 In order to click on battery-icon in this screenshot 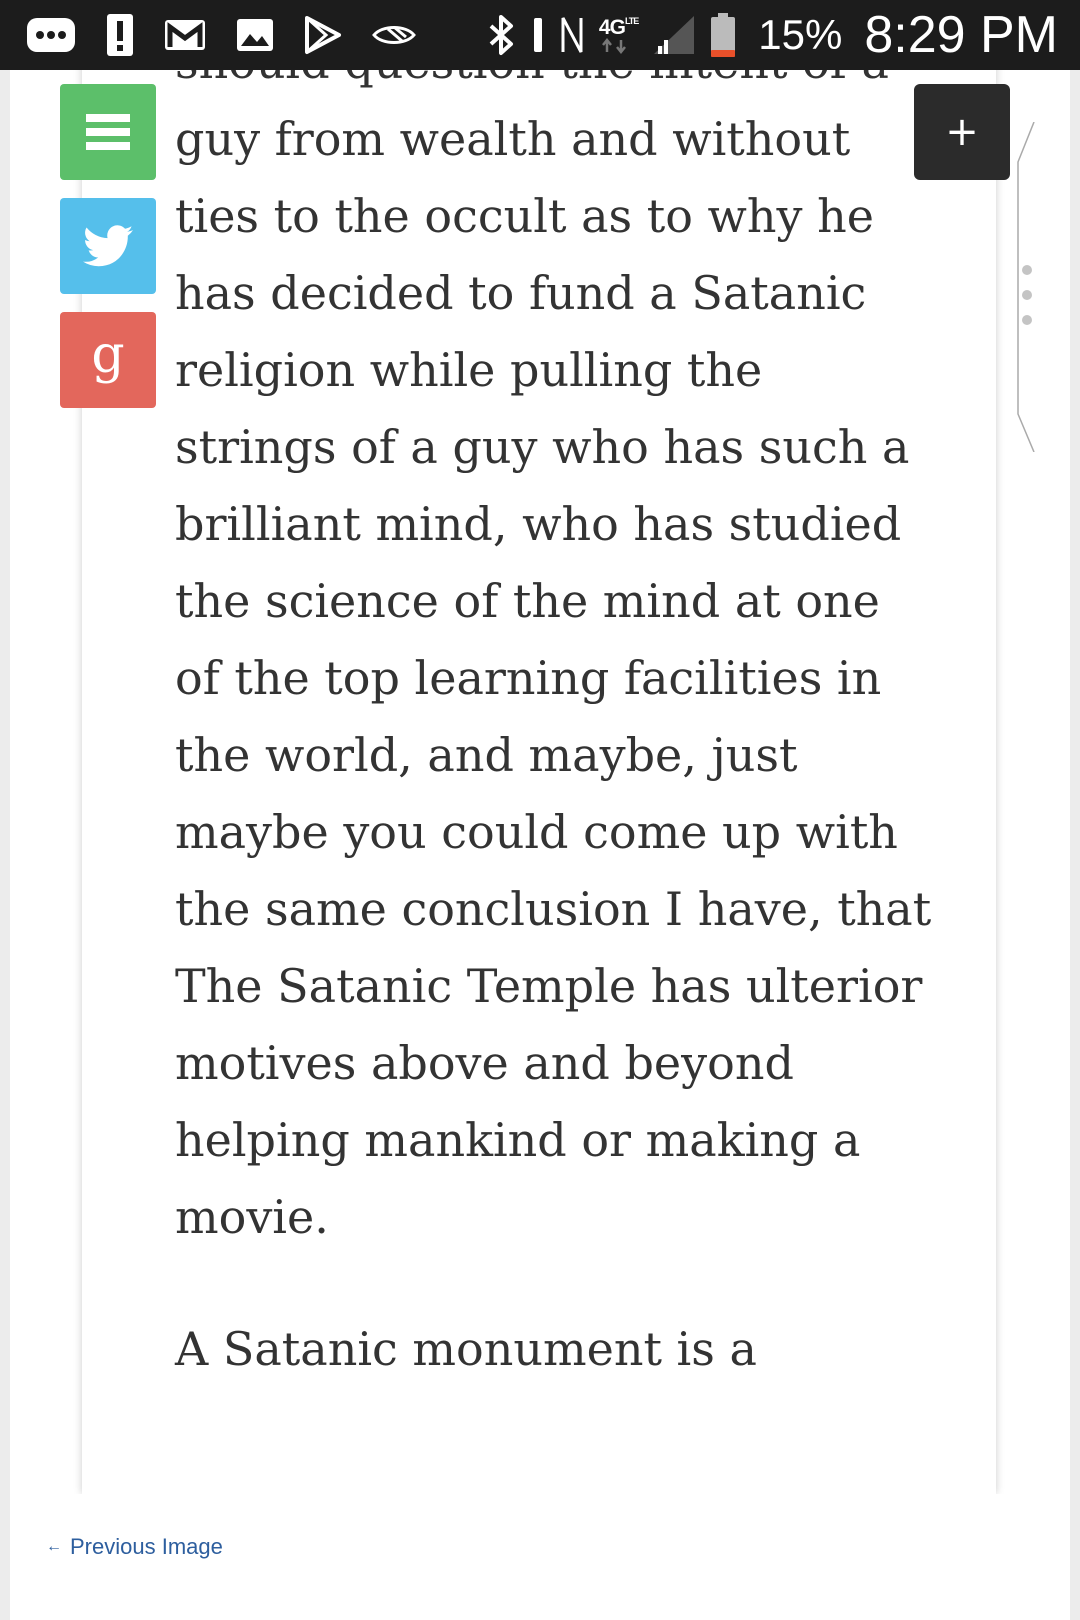, I will do `click(723, 35)`.